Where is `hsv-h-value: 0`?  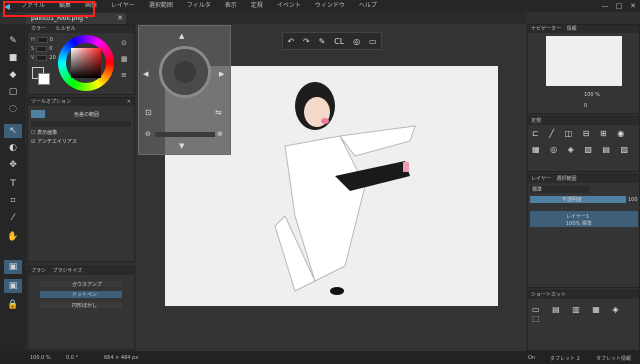 hsv-h-value: 0 is located at coordinates (51, 40).